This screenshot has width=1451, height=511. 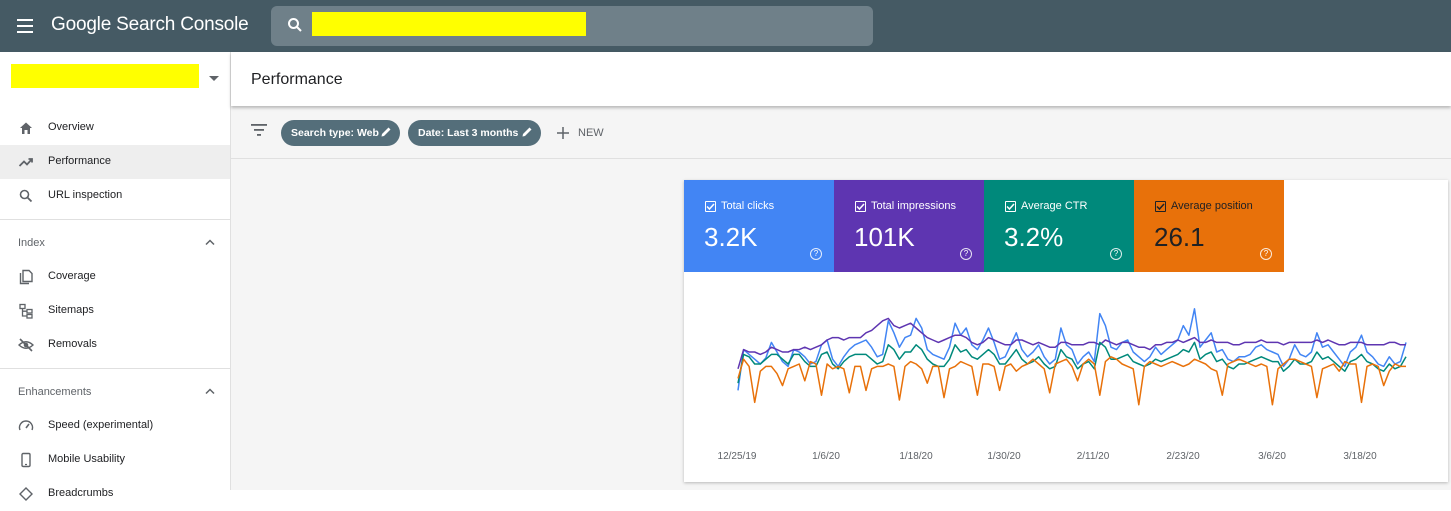 What do you see at coordinates (72, 276) in the screenshot?
I see `sidebar-item-label: Coverage` at bounding box center [72, 276].